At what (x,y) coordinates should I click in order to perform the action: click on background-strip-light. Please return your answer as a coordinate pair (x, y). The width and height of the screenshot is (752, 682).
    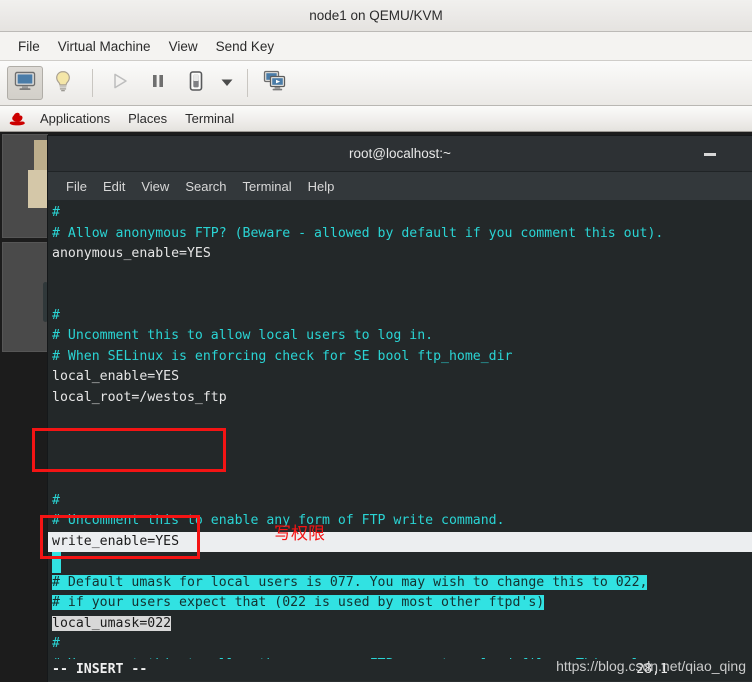
    Looking at the image, I should click on (38, 189).